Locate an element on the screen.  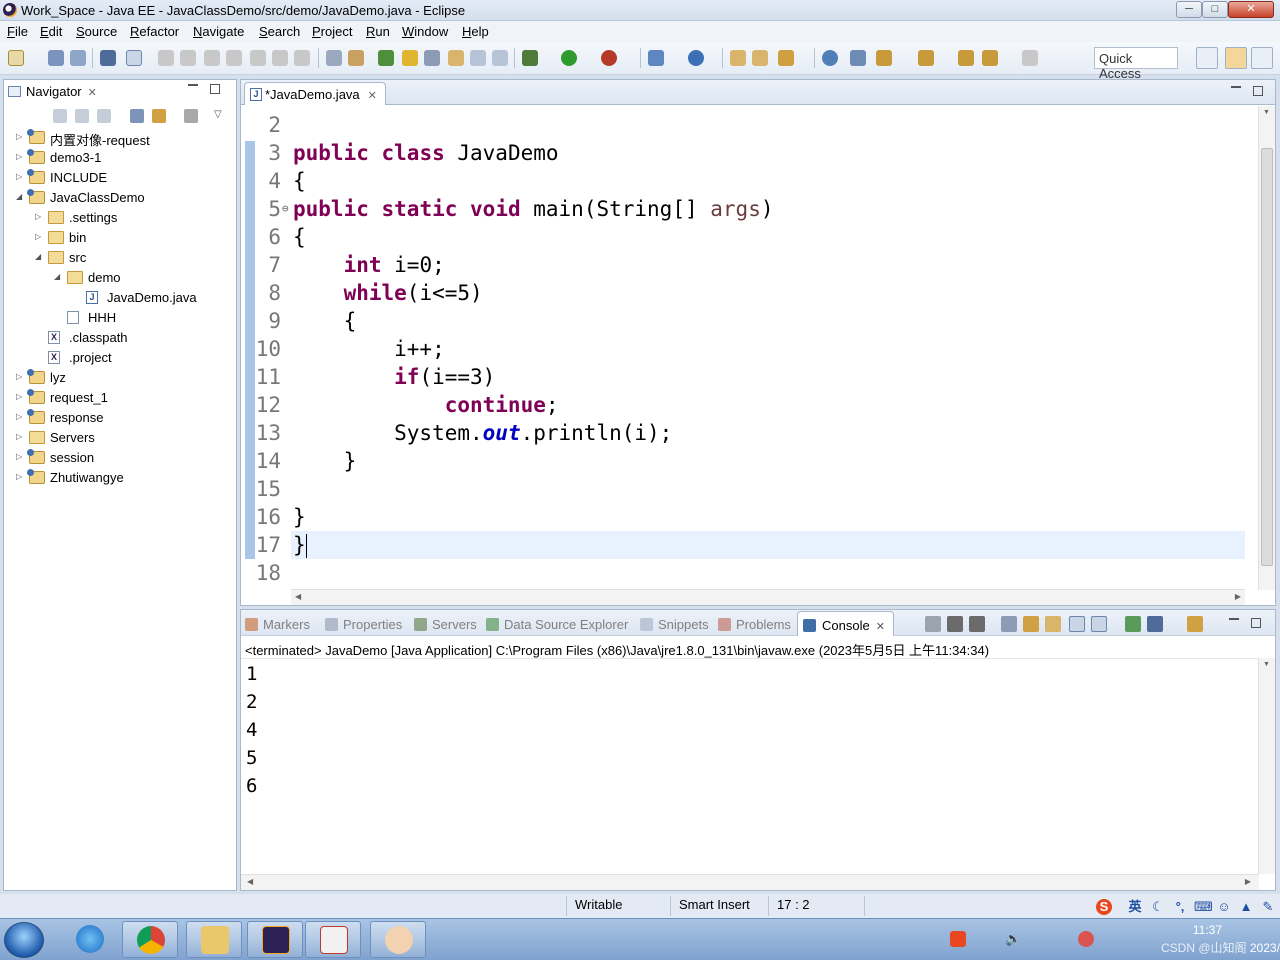
show-whitespace-icon is located at coordinates (500, 58).